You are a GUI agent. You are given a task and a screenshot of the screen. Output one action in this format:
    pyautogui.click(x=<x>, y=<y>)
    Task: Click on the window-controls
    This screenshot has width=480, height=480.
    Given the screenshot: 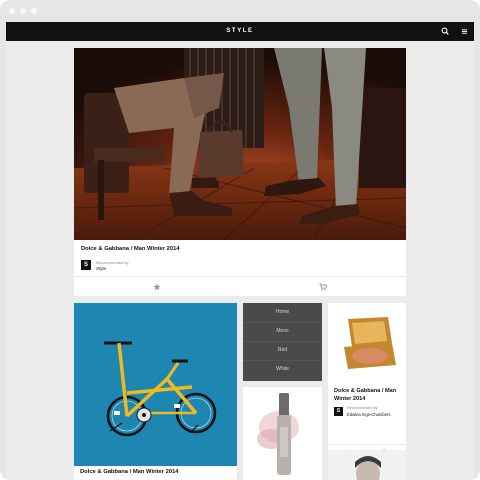 What is the action you would take?
    pyautogui.click(x=23, y=11)
    